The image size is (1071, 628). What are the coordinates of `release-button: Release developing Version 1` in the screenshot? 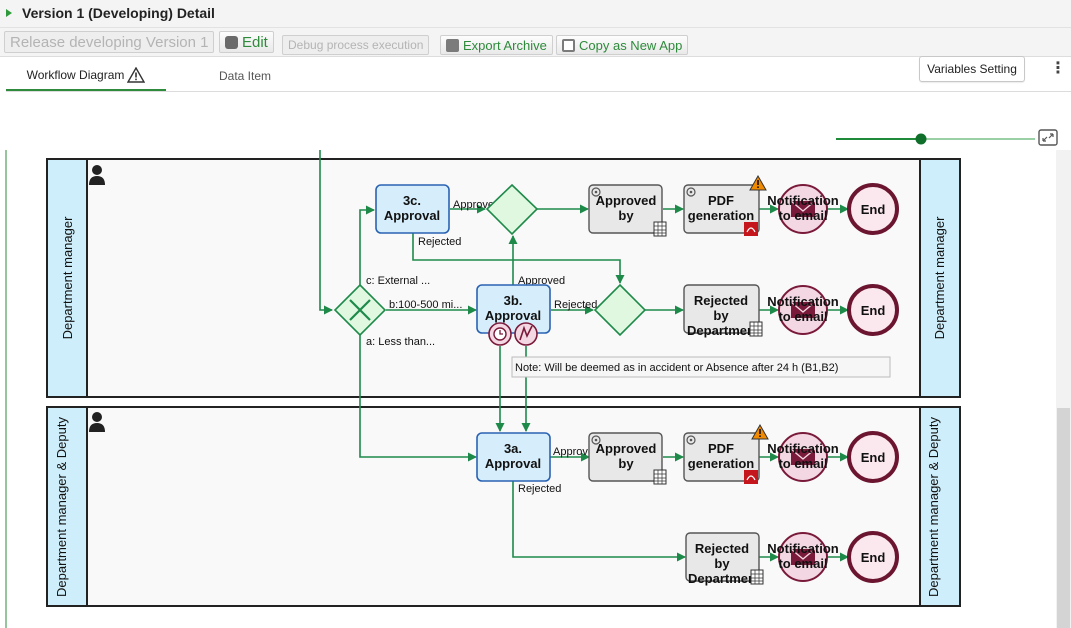 It's located at (109, 42).